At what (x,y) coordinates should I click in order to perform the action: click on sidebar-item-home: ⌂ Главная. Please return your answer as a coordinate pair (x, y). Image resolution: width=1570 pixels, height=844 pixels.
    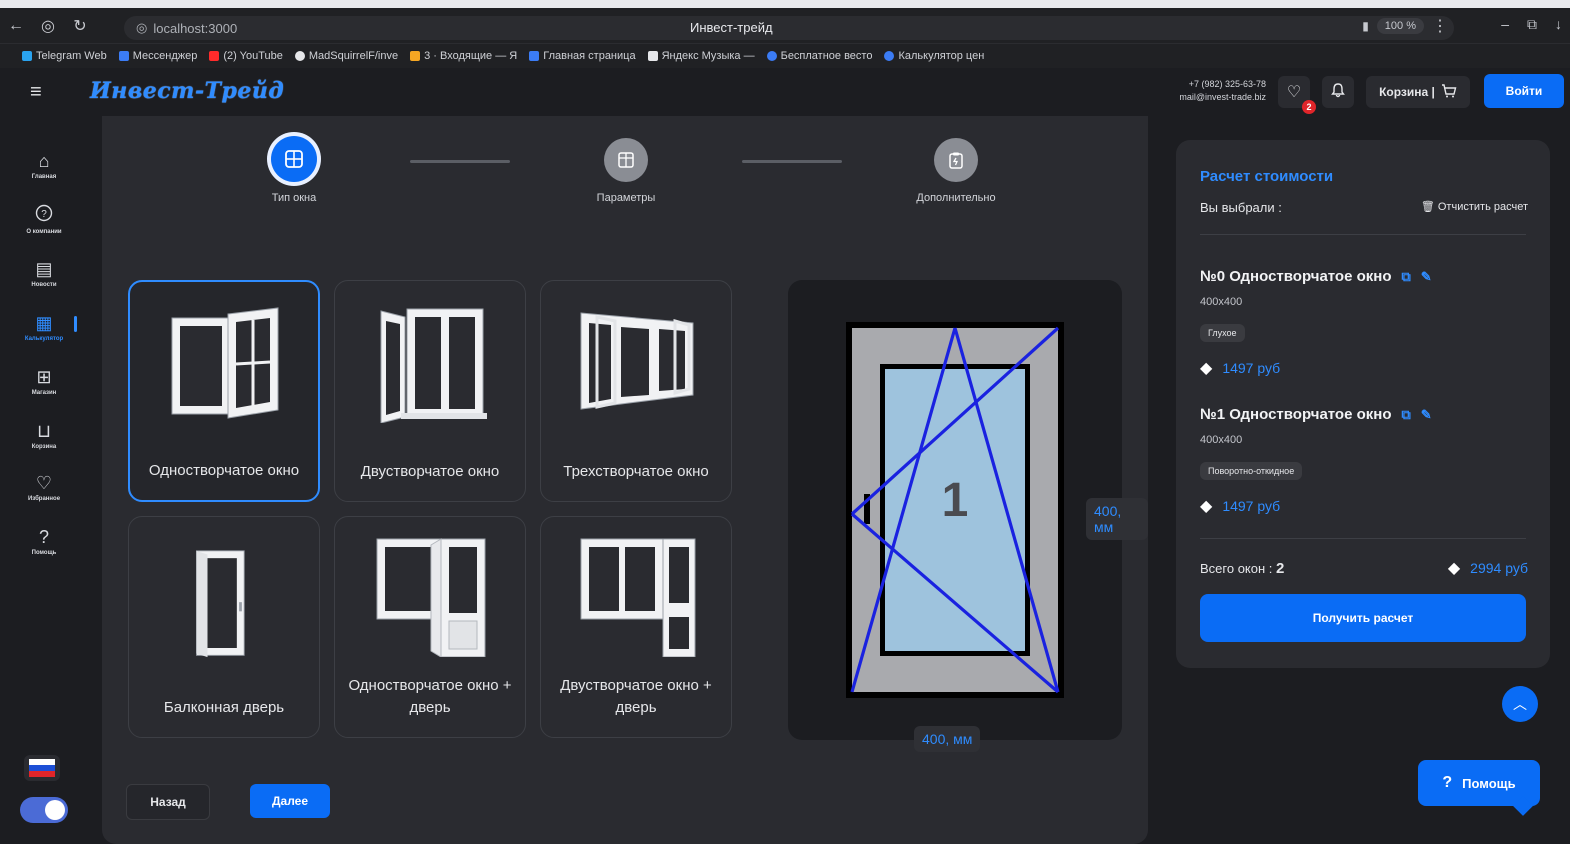
    Looking at the image, I should click on (44, 165).